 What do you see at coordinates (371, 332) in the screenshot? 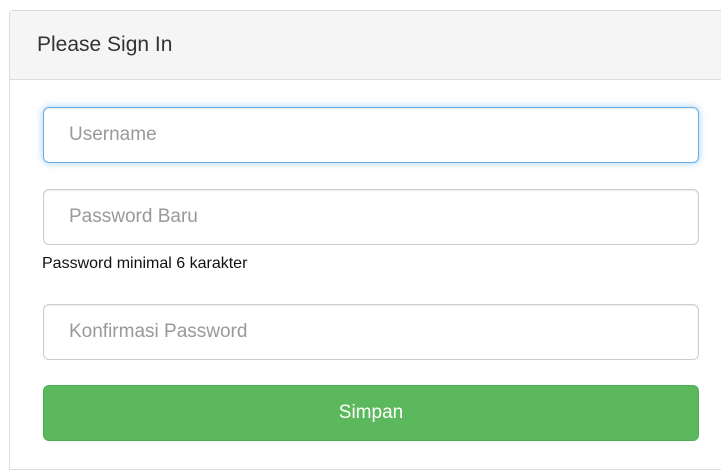
I see `confirm-password-input` at bounding box center [371, 332].